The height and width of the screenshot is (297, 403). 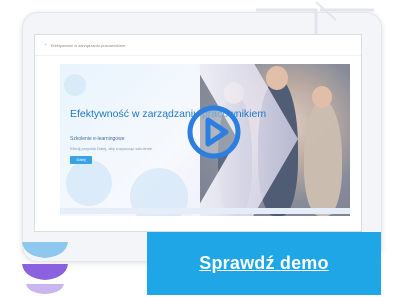 I want to click on demo-cta-button: Sprawdź demo, so click(x=264, y=263).